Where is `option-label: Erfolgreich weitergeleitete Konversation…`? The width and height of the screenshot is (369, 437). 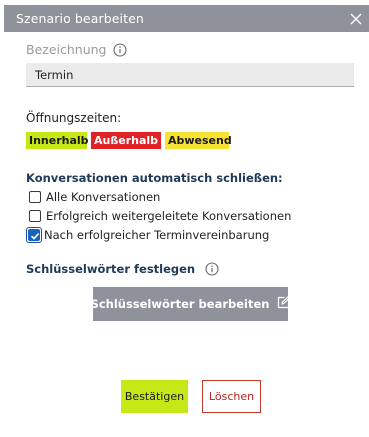
option-label: Erfolgreich weitergeleitete Konversation… is located at coordinates (169, 216).